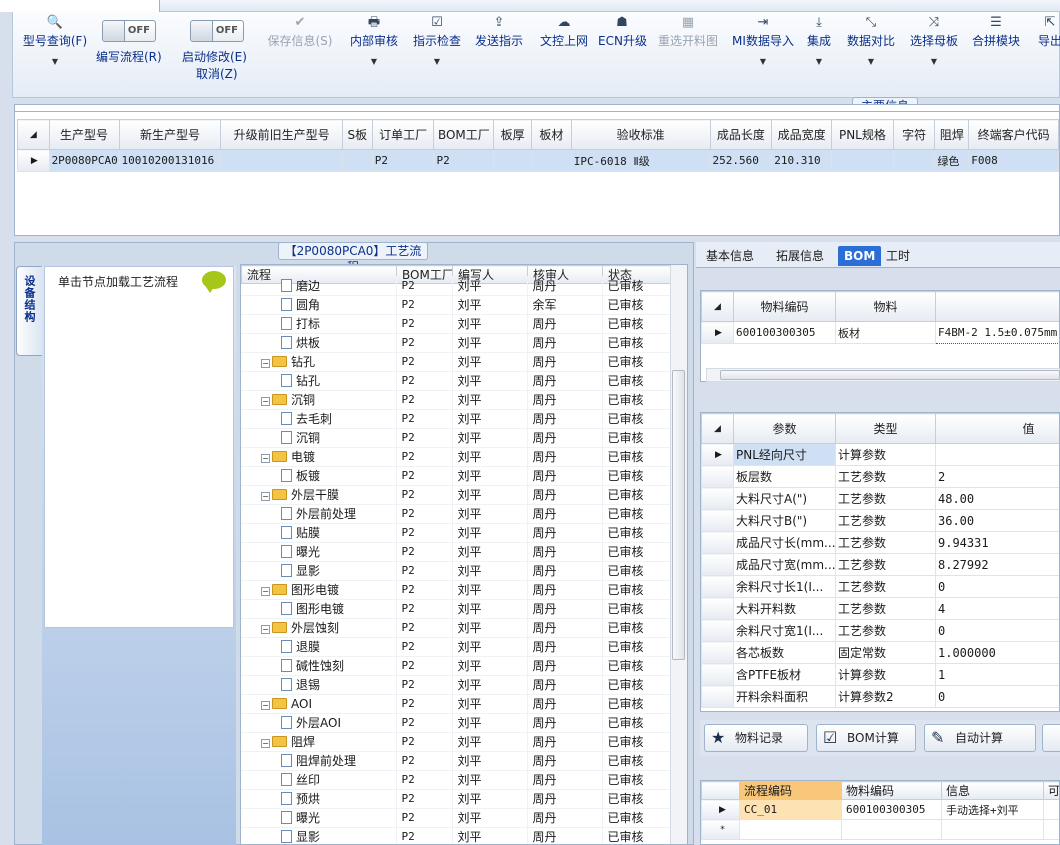 This screenshot has height=845, width=1060. Describe the element at coordinates (819, 55) in the screenshot. I see `download-button: ⤓ 集成 ▼` at that location.